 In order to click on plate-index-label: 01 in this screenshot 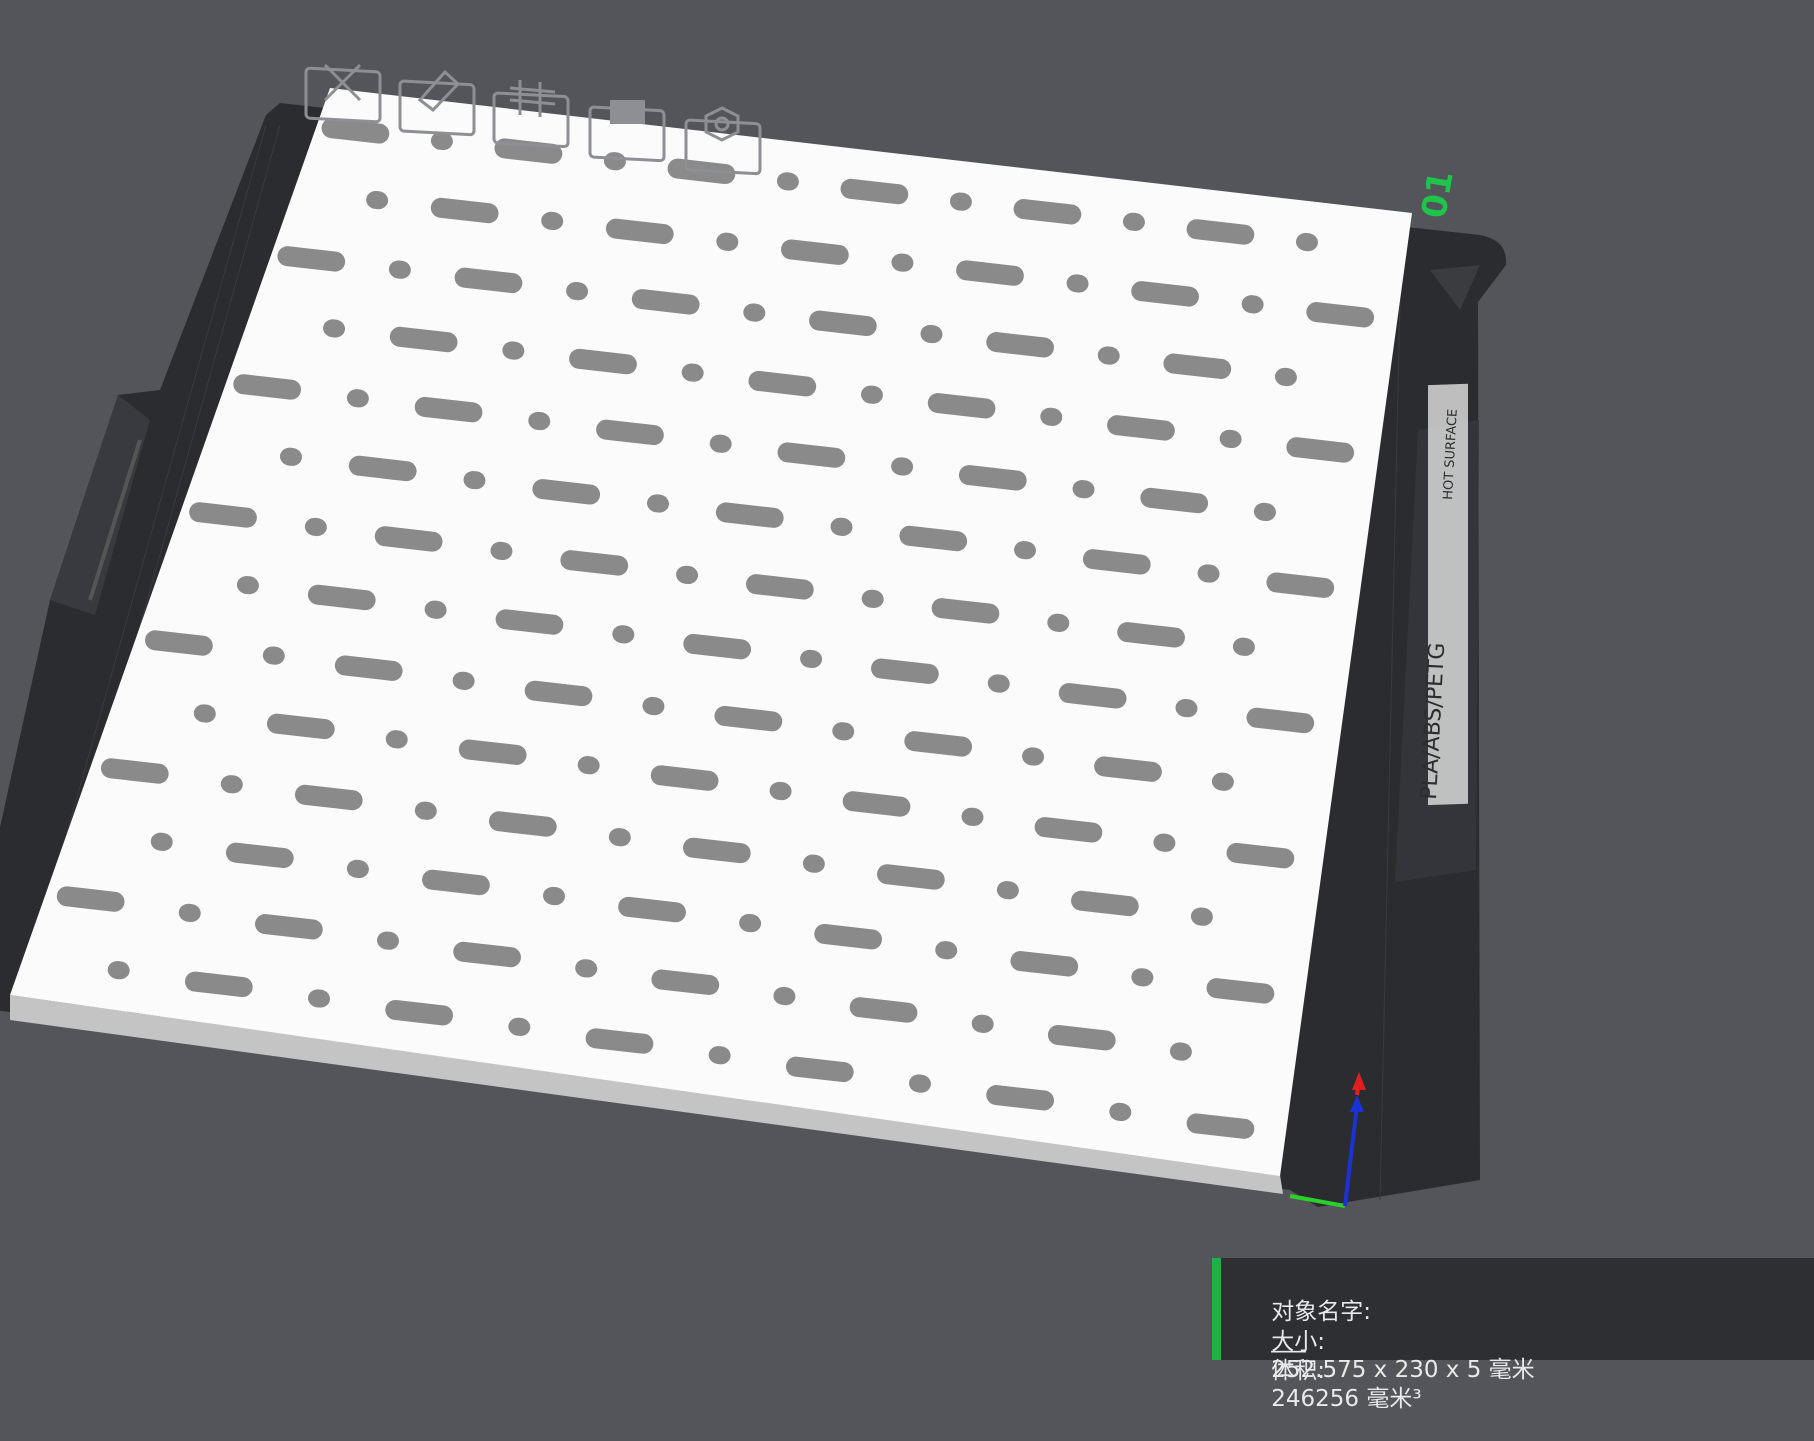, I will do `click(1438, 195)`.